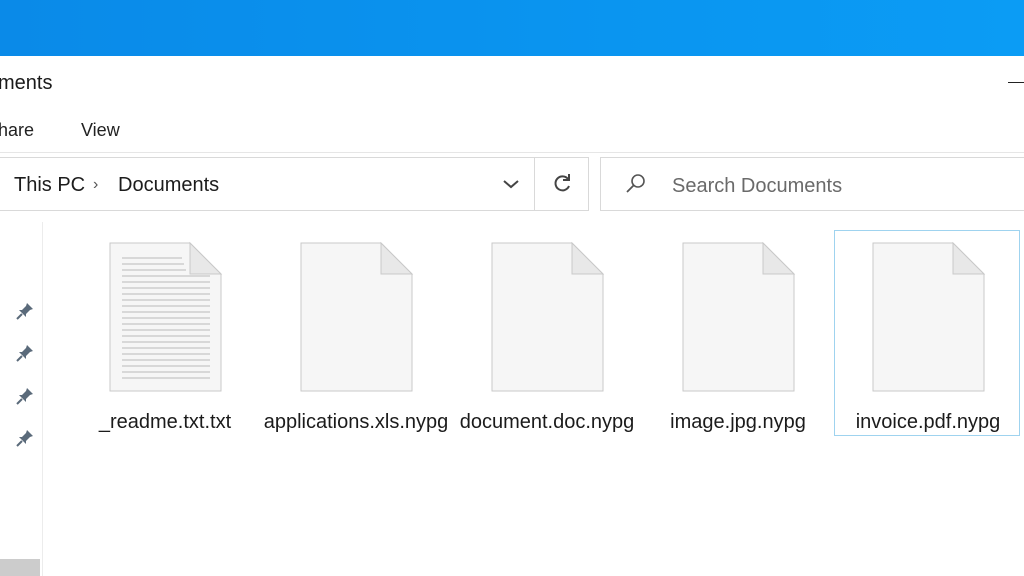 This screenshot has height=576, width=1024. Describe the element at coordinates (738, 422) in the screenshot. I see `file-name: image.jpg.nypg` at that location.